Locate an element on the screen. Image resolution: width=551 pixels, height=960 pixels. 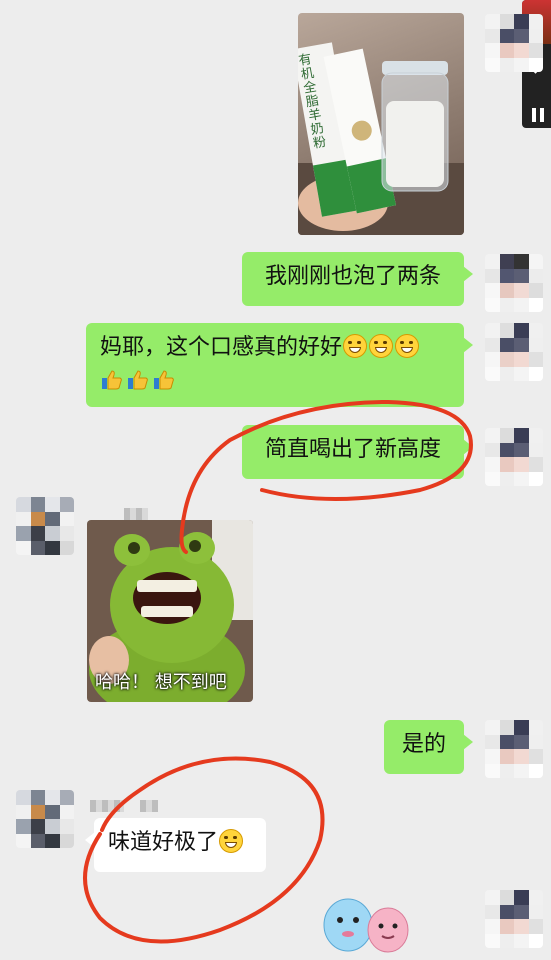
message-text: 味道好极了 is located at coordinates (163, 842).